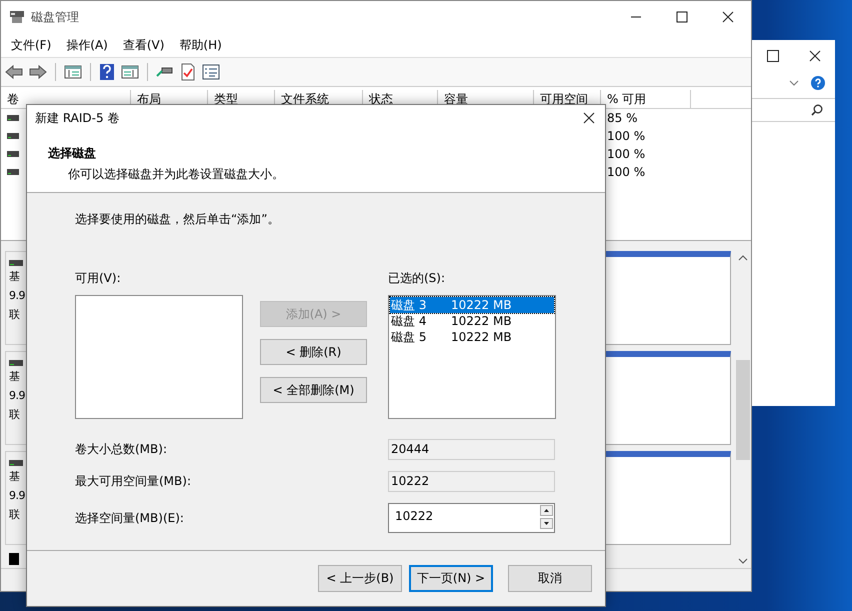  I want to click on move-button: < 删除(R), so click(313, 352).